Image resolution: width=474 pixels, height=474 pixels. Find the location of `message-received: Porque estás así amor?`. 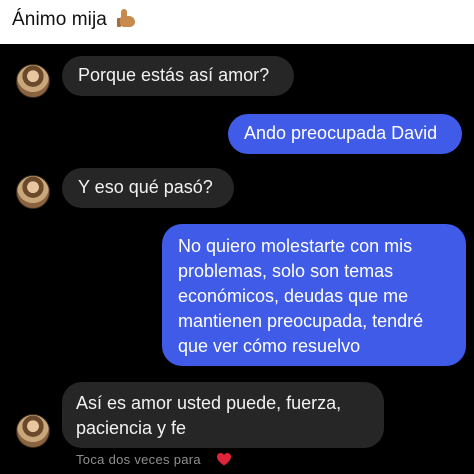

message-received: Porque estás así amor? is located at coordinates (178, 76).